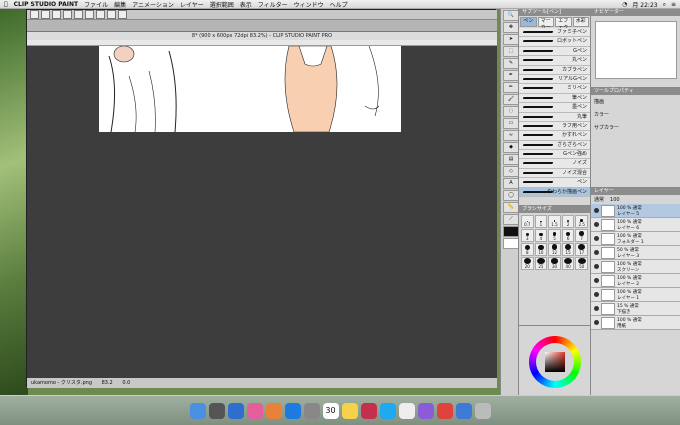  Describe the element at coordinates (554, 108) in the screenshot. I see `brush-item: 墨ペン` at that location.